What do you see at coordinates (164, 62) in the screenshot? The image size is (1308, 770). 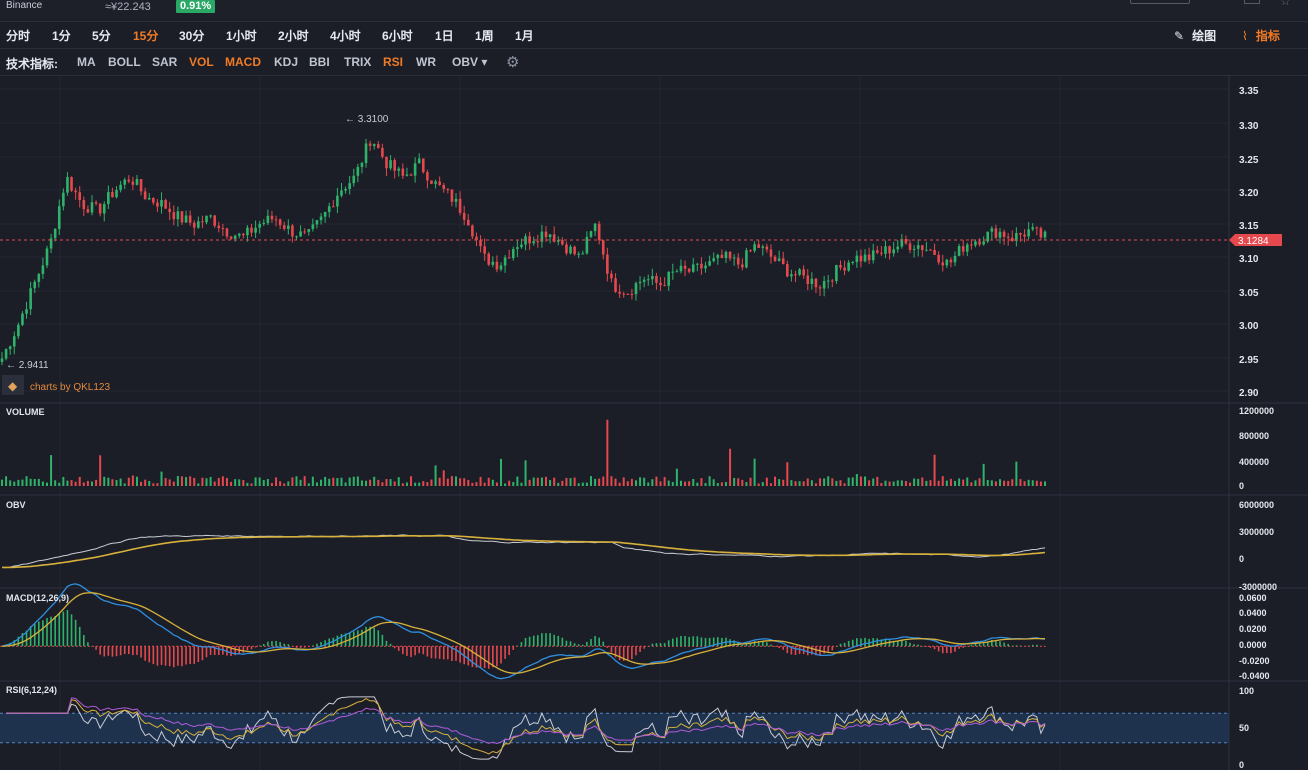 I see `ind-sar: SAR` at bounding box center [164, 62].